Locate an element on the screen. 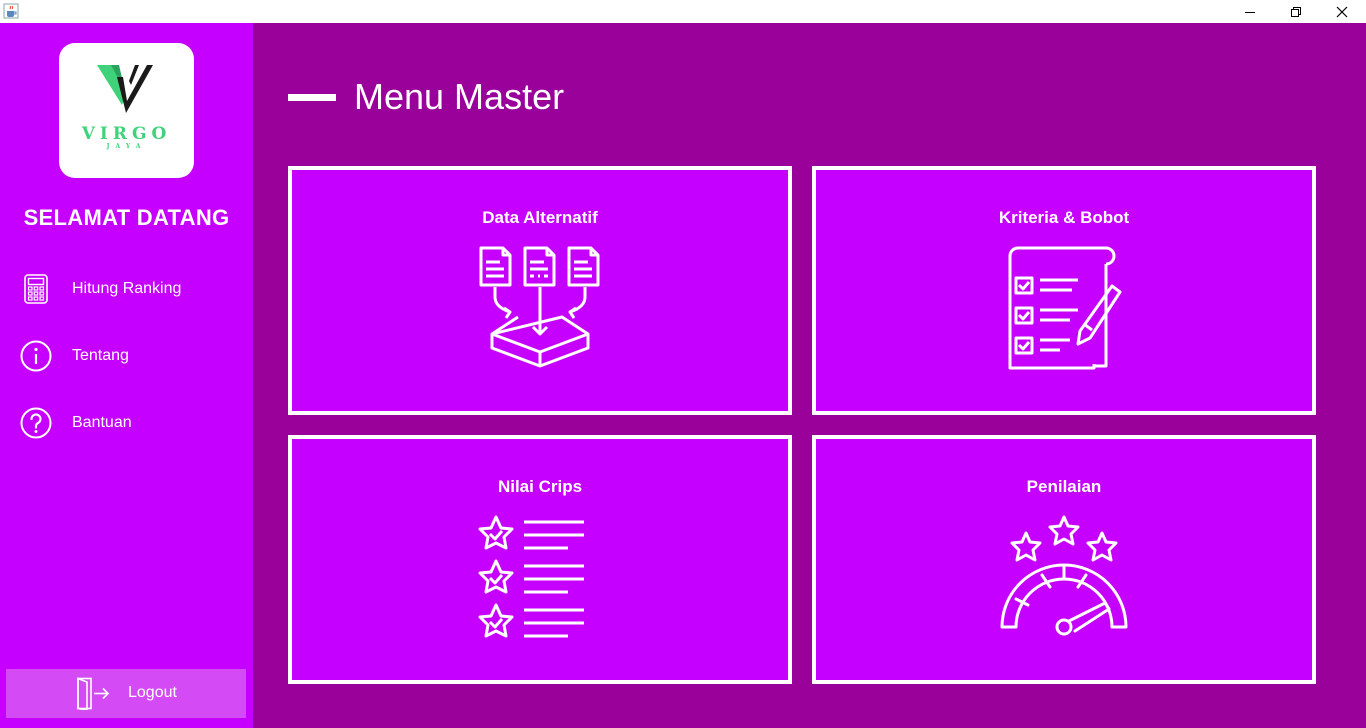 This screenshot has width=1366, height=728. card-kriteria-bobot: Kriteria & Bobot is located at coordinates (1064, 290).